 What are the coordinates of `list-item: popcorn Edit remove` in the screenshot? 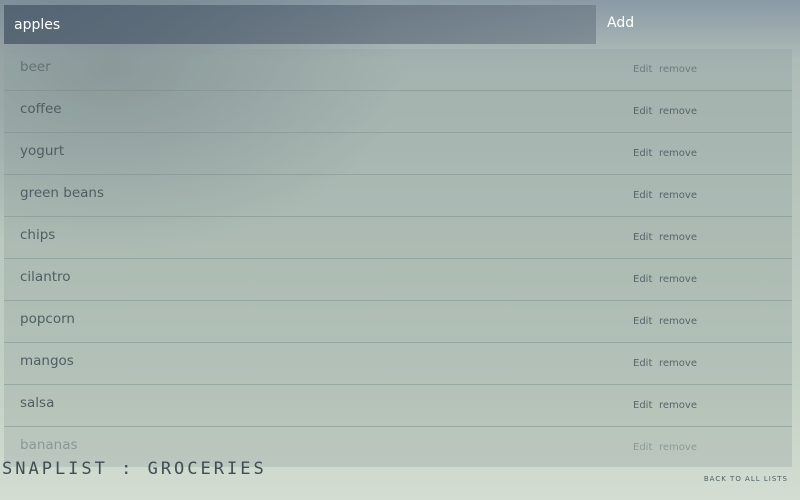 It's located at (398, 322).